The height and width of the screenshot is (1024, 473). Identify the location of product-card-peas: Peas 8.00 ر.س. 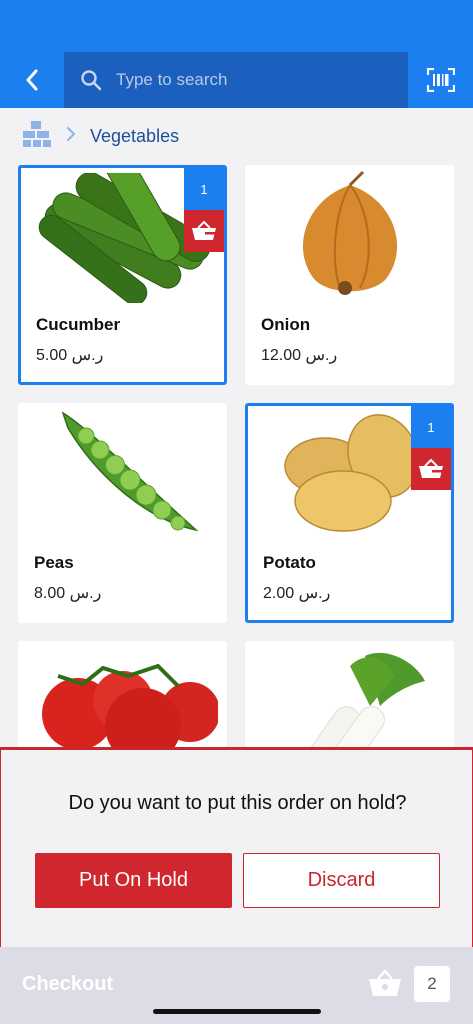
(122, 513).